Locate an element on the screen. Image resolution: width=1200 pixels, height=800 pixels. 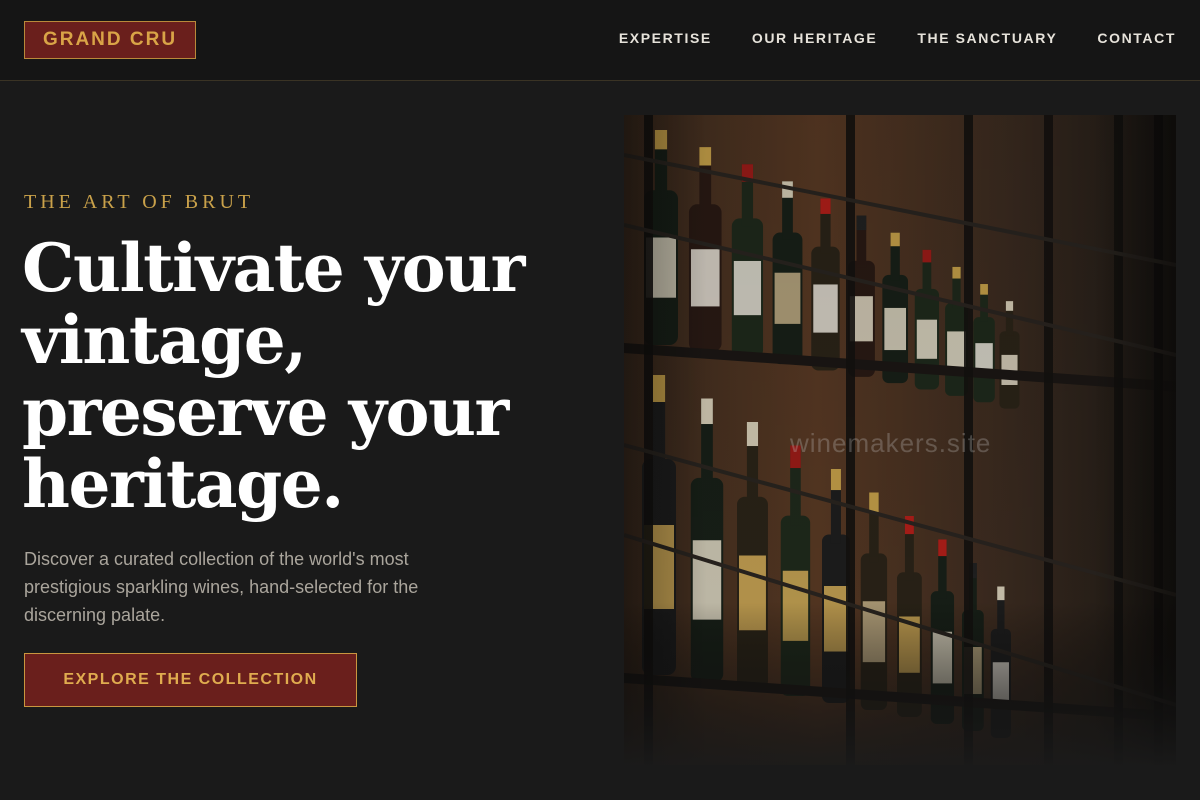
explore-collection-button: EXPLORE THE COLLECTION is located at coordinates (190, 680).